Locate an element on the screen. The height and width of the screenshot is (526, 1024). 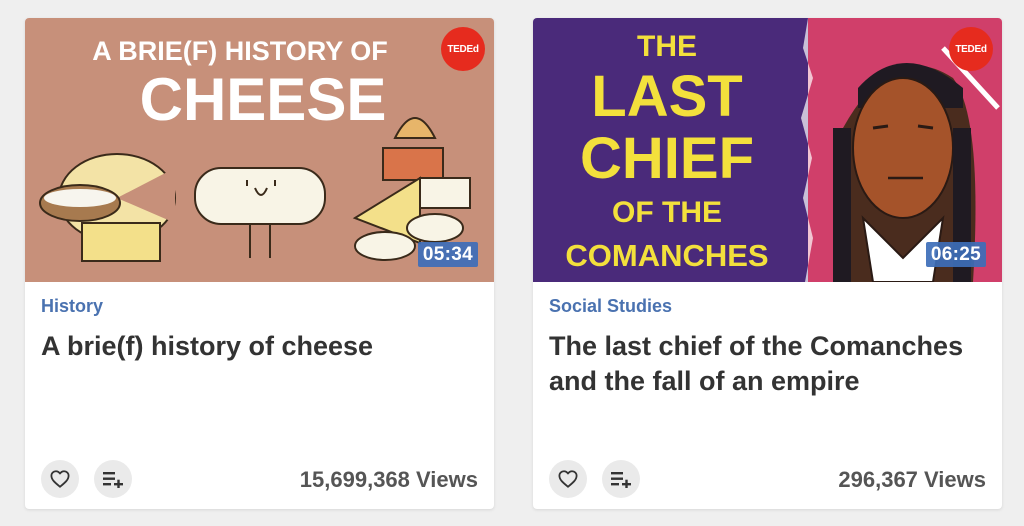
category-label: History is located at coordinates (72, 306).